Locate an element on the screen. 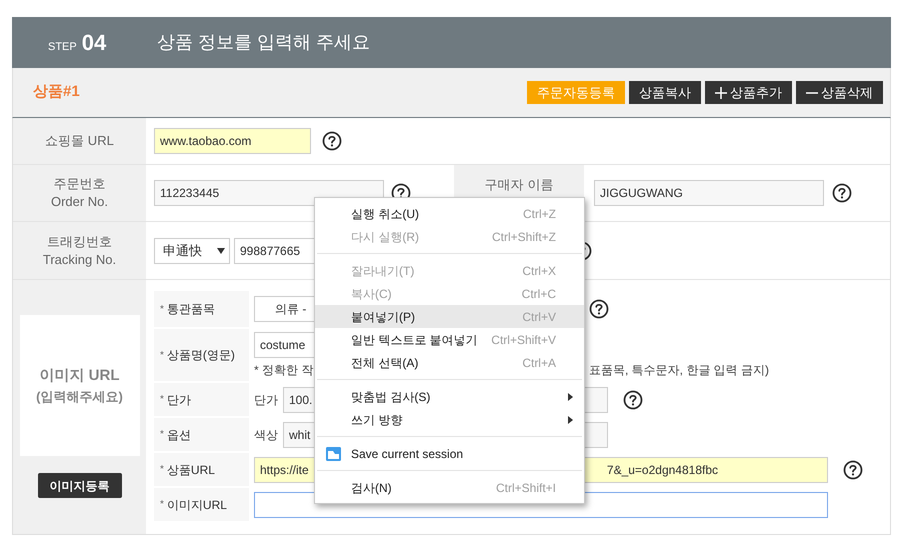 This screenshot has width=898, height=553. field-label: 통관품목 is located at coordinates (190, 309).